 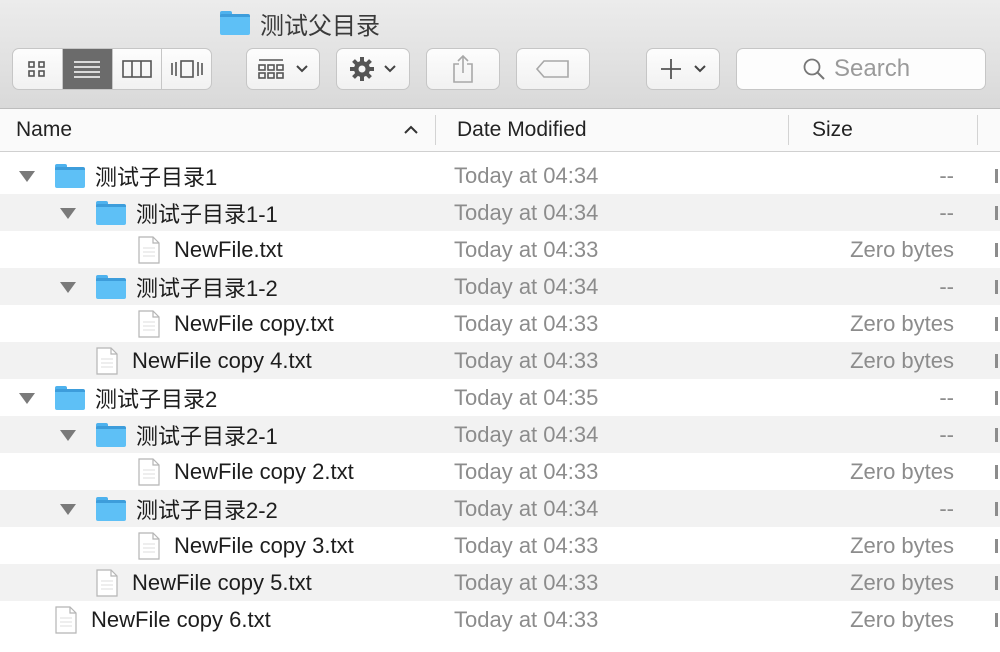 I want to click on new-button, so click(x=683, y=69).